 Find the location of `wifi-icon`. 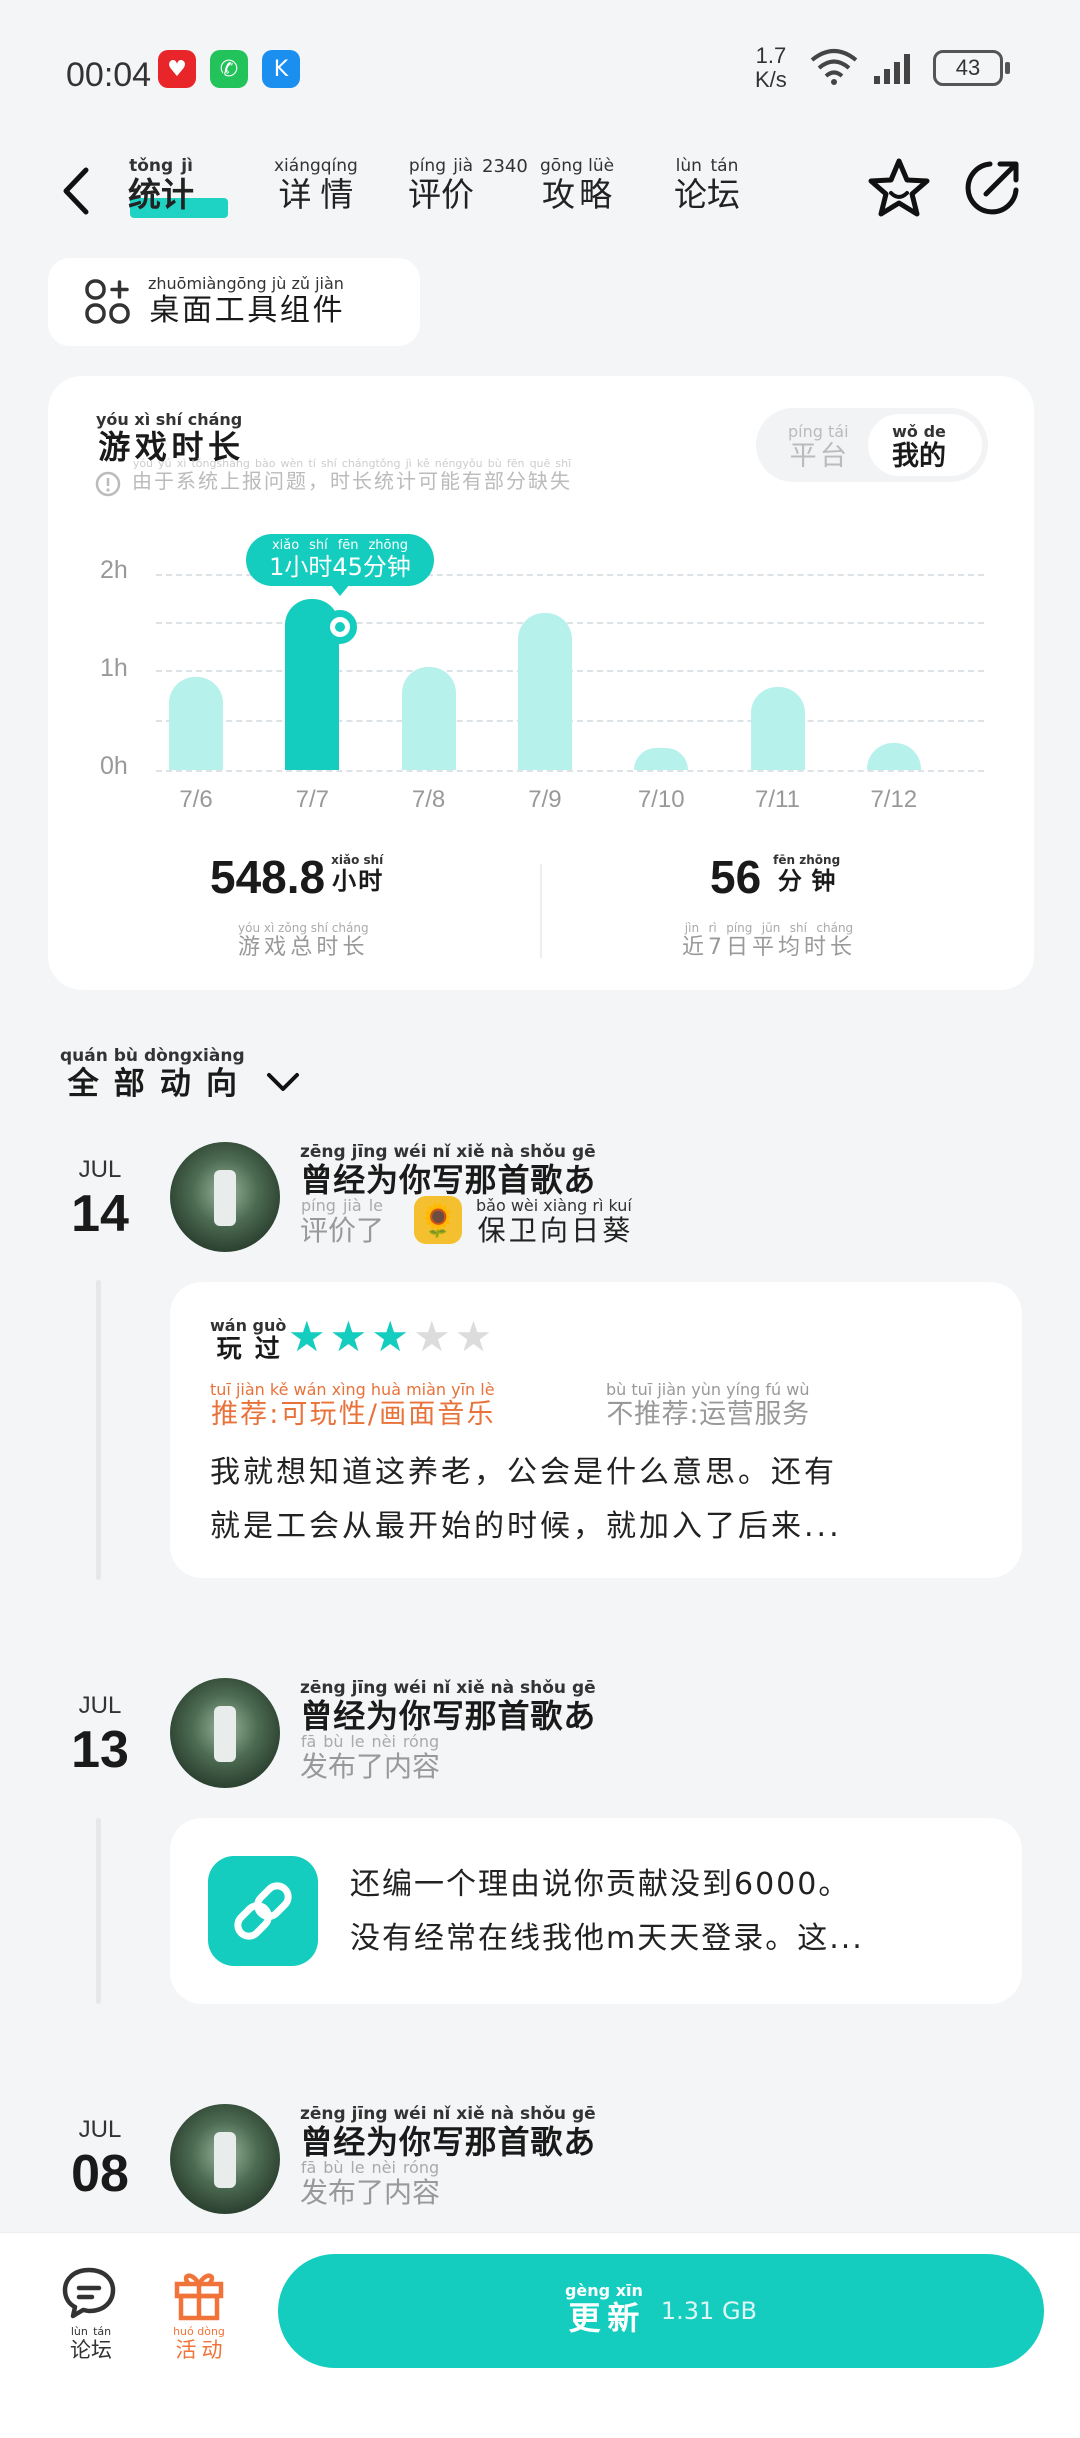

wifi-icon is located at coordinates (834, 67).